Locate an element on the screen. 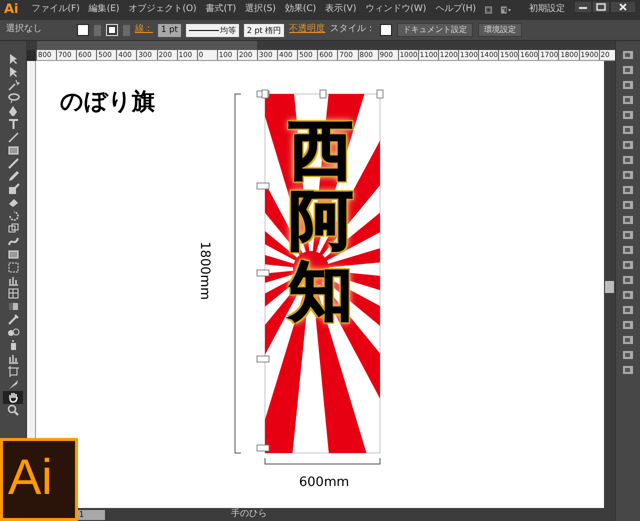 Image resolution: width=640 pixels, height=521 pixels. pencil-icon is located at coordinates (13, 176).